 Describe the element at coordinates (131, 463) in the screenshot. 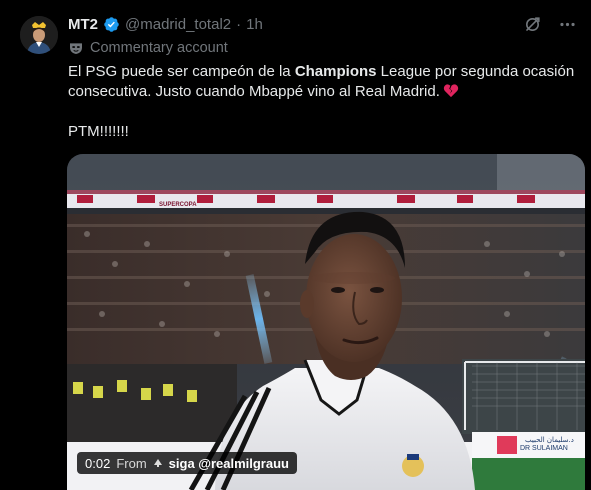

I see `video-from-label: From` at that location.